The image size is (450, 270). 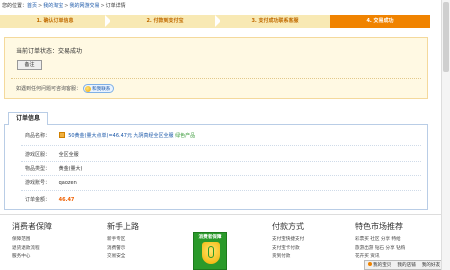 I want to click on step-label: 3. 支付成功联系客服, so click(x=275, y=21).